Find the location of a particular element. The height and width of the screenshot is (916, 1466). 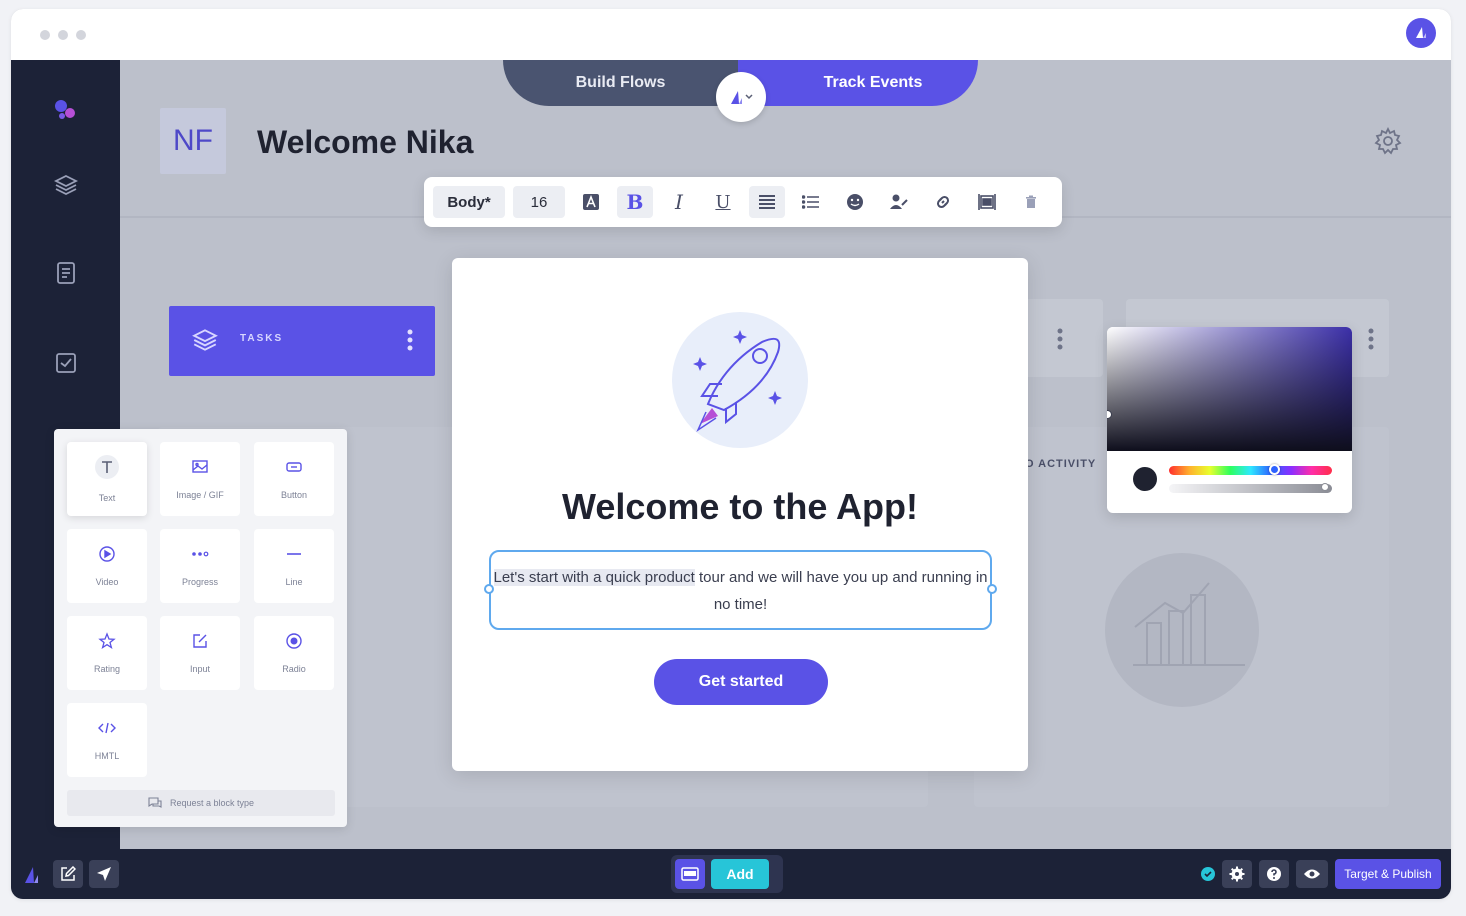

modal-title: Welcome to the App! is located at coordinates (739, 506).